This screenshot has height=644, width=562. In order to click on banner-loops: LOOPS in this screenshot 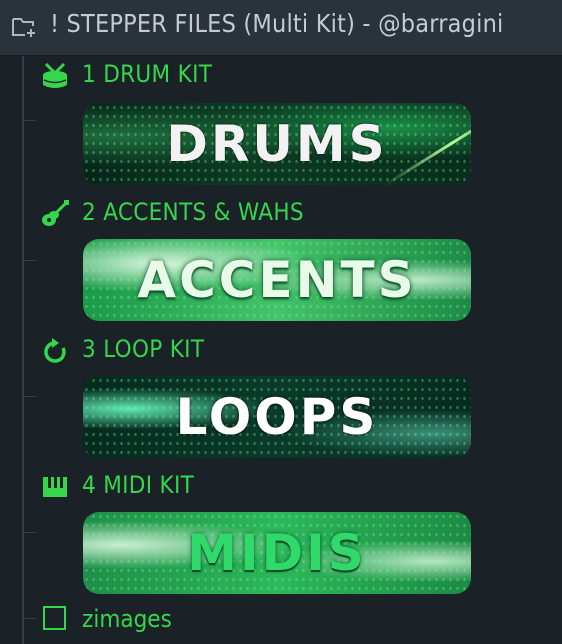, I will do `click(277, 417)`.